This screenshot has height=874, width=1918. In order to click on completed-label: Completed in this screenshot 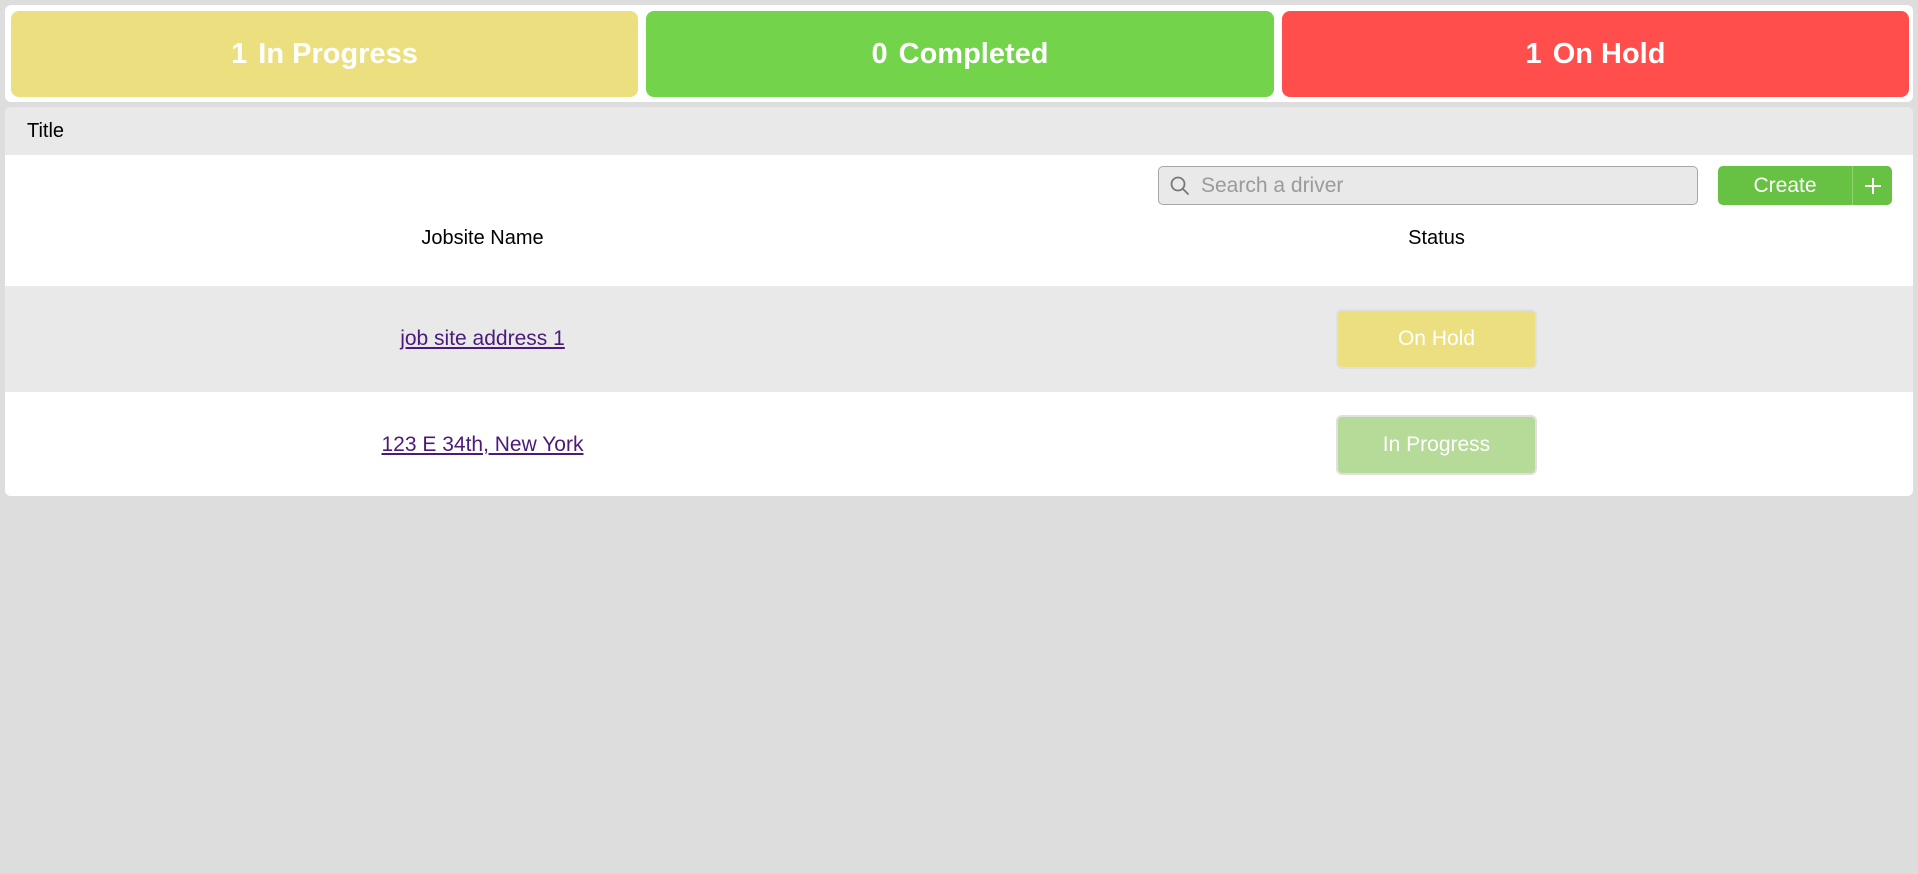, I will do `click(973, 53)`.